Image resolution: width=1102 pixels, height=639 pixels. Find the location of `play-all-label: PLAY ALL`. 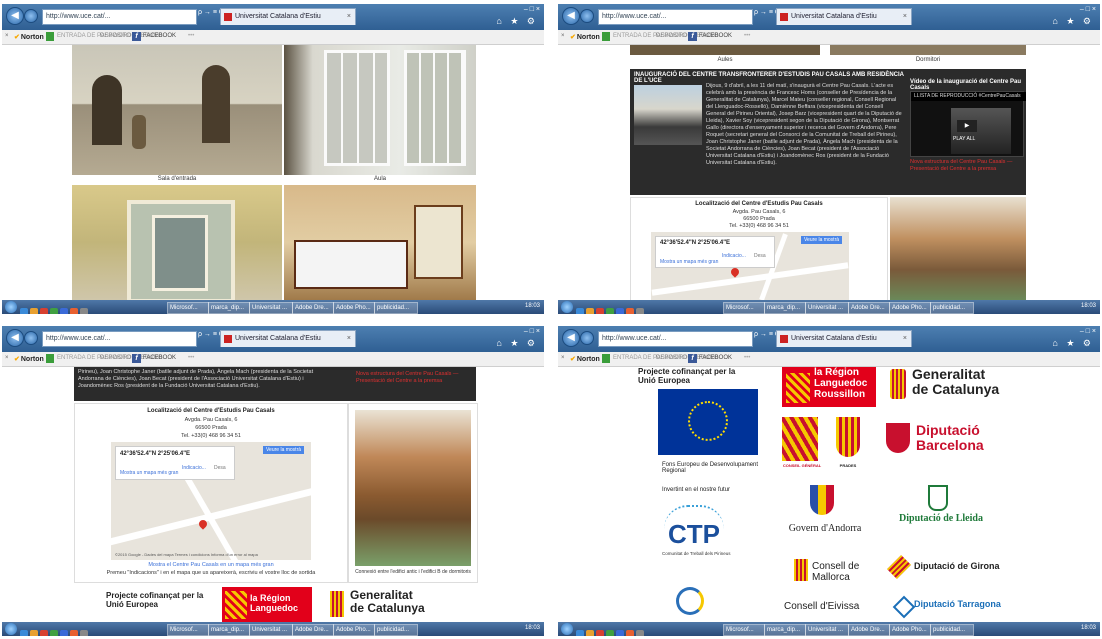

play-all-label: PLAY ALL is located at coordinates (964, 139).